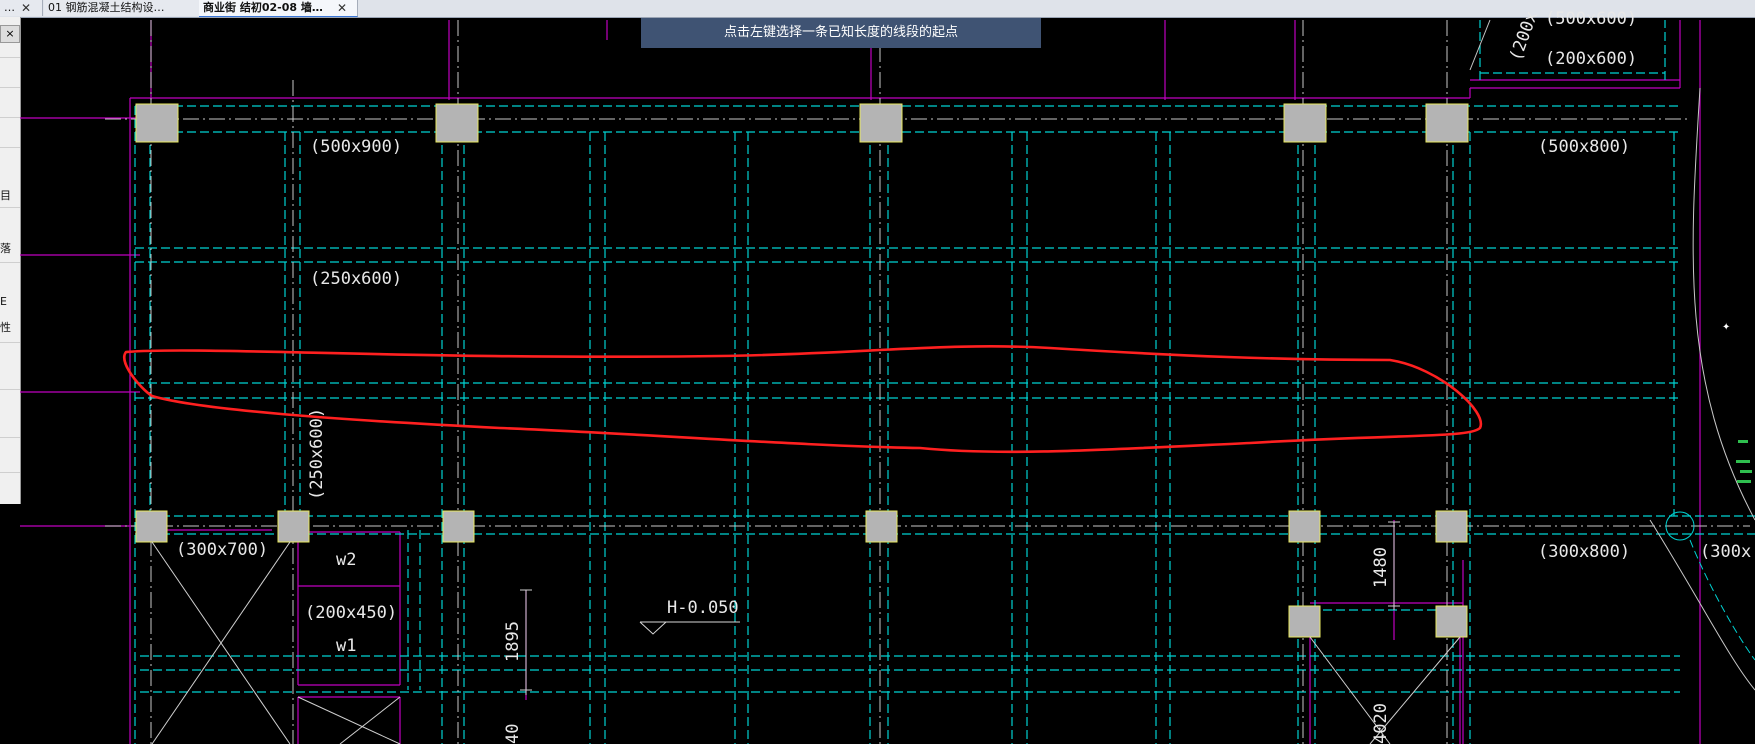  What do you see at coordinates (351, 613) in the screenshot?
I see `beam-size-label: (200x450)` at bounding box center [351, 613].